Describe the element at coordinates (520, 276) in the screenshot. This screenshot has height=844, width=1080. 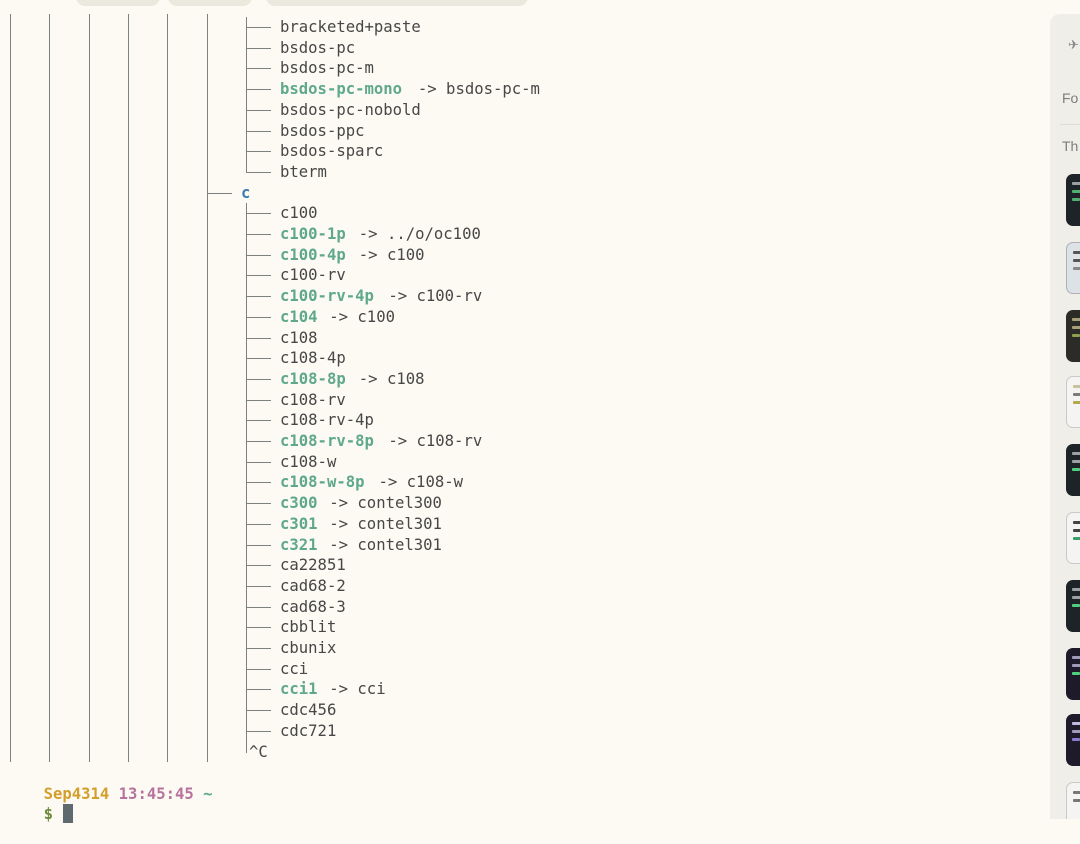
I see `tree-row: c100-rv` at that location.